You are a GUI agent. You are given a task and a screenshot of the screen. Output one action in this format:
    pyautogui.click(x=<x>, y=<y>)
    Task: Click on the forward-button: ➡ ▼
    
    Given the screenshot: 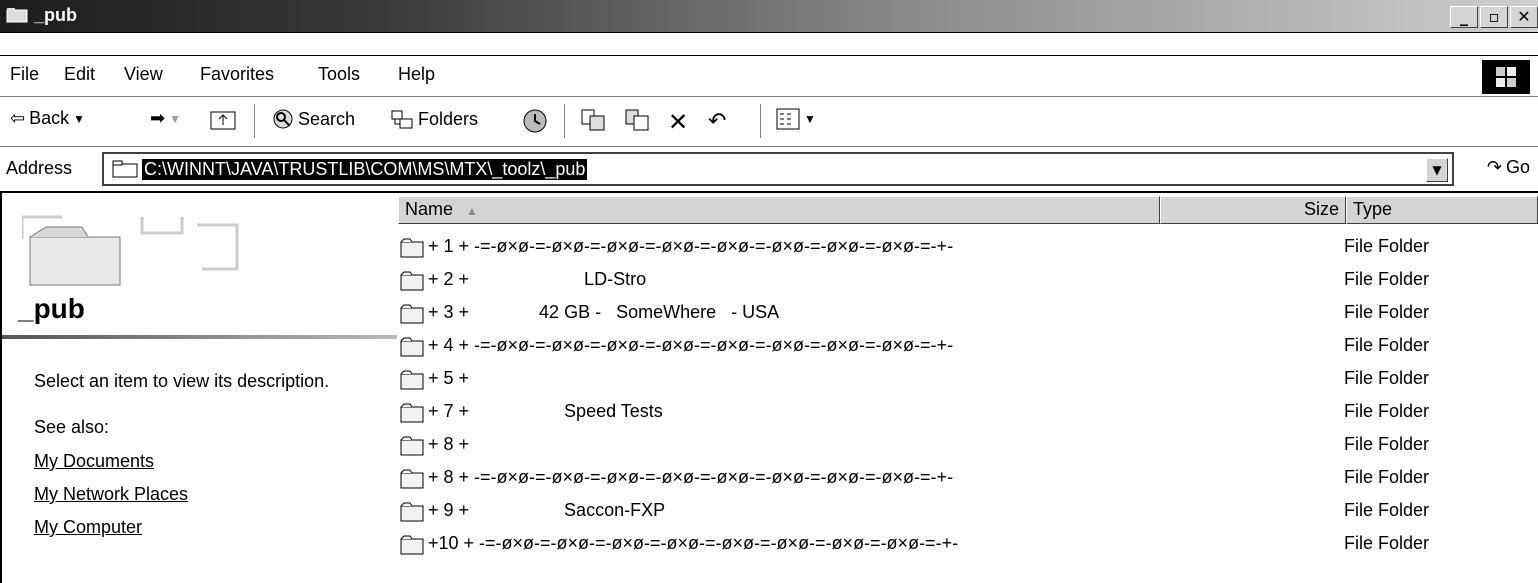 What is the action you would take?
    pyautogui.click(x=165, y=118)
    